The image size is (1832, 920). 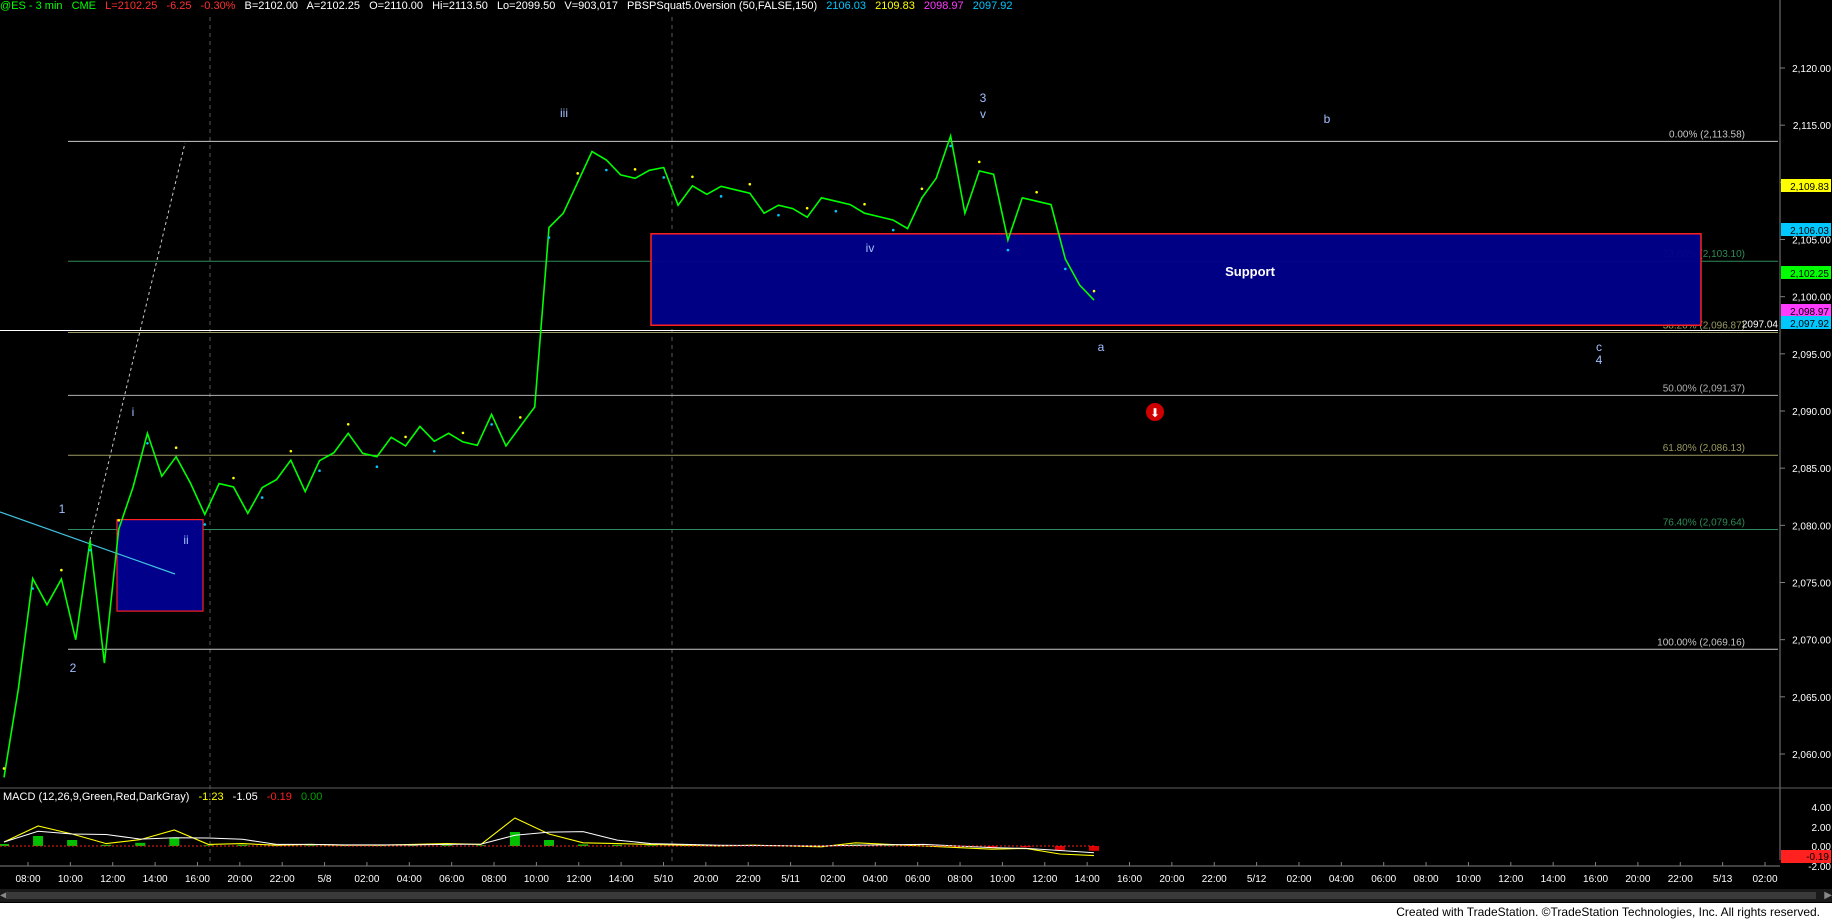 I want to click on sell-signal-arrow: ⬇, so click(x=1155, y=413).